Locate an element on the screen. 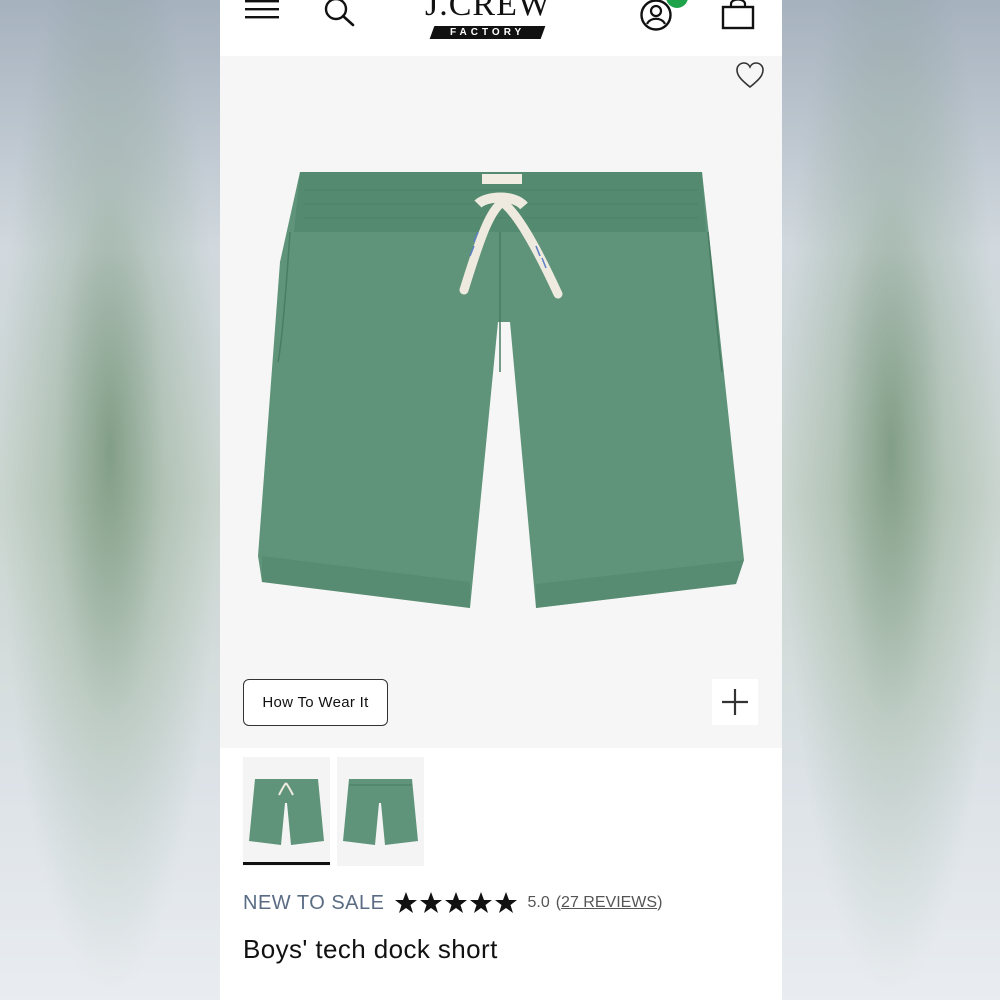  rating-stars is located at coordinates (456, 903).